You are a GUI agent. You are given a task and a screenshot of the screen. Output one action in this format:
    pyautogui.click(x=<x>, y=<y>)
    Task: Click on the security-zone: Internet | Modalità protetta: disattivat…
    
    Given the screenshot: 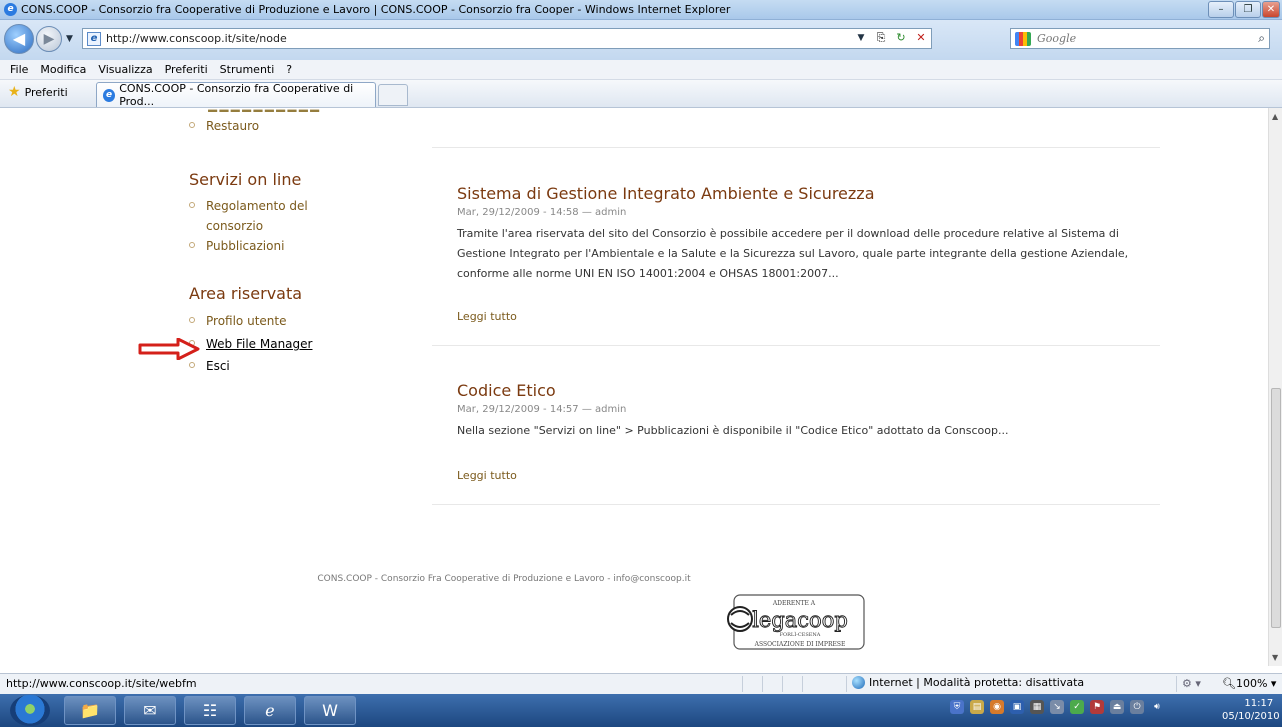 What is the action you would take?
    pyautogui.click(x=968, y=682)
    